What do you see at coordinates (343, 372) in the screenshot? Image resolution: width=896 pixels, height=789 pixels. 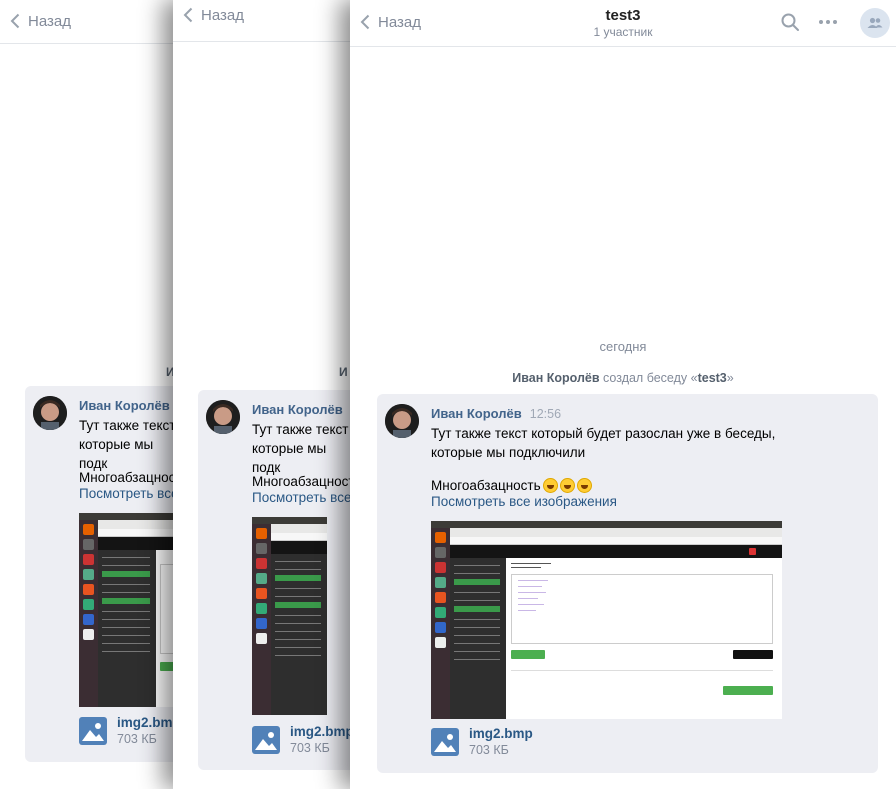 I see `service-message-fragment: И` at bounding box center [343, 372].